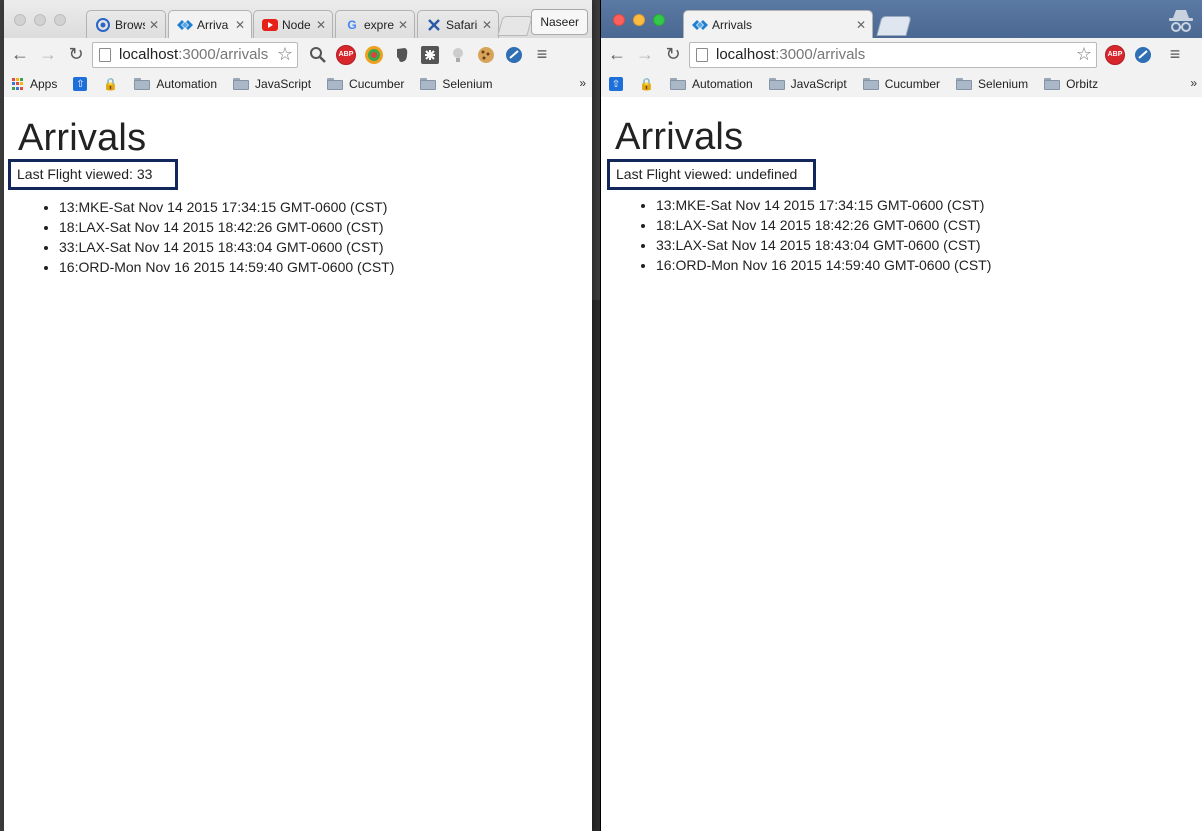 This screenshot has width=1202, height=831. I want to click on tab-browser: Brows ✕, so click(126, 24).